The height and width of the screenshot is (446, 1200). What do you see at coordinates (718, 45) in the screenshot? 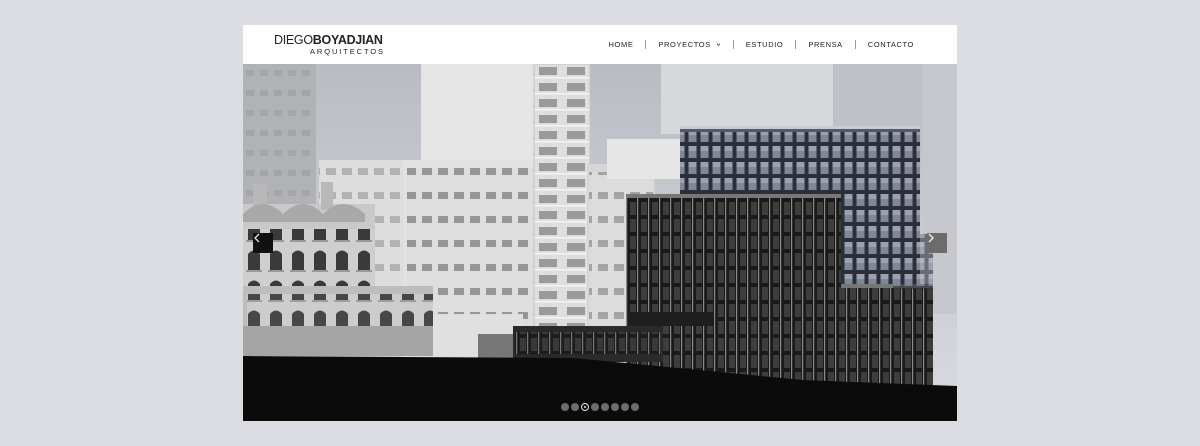
I see `chevron-down-icon` at bounding box center [718, 45].